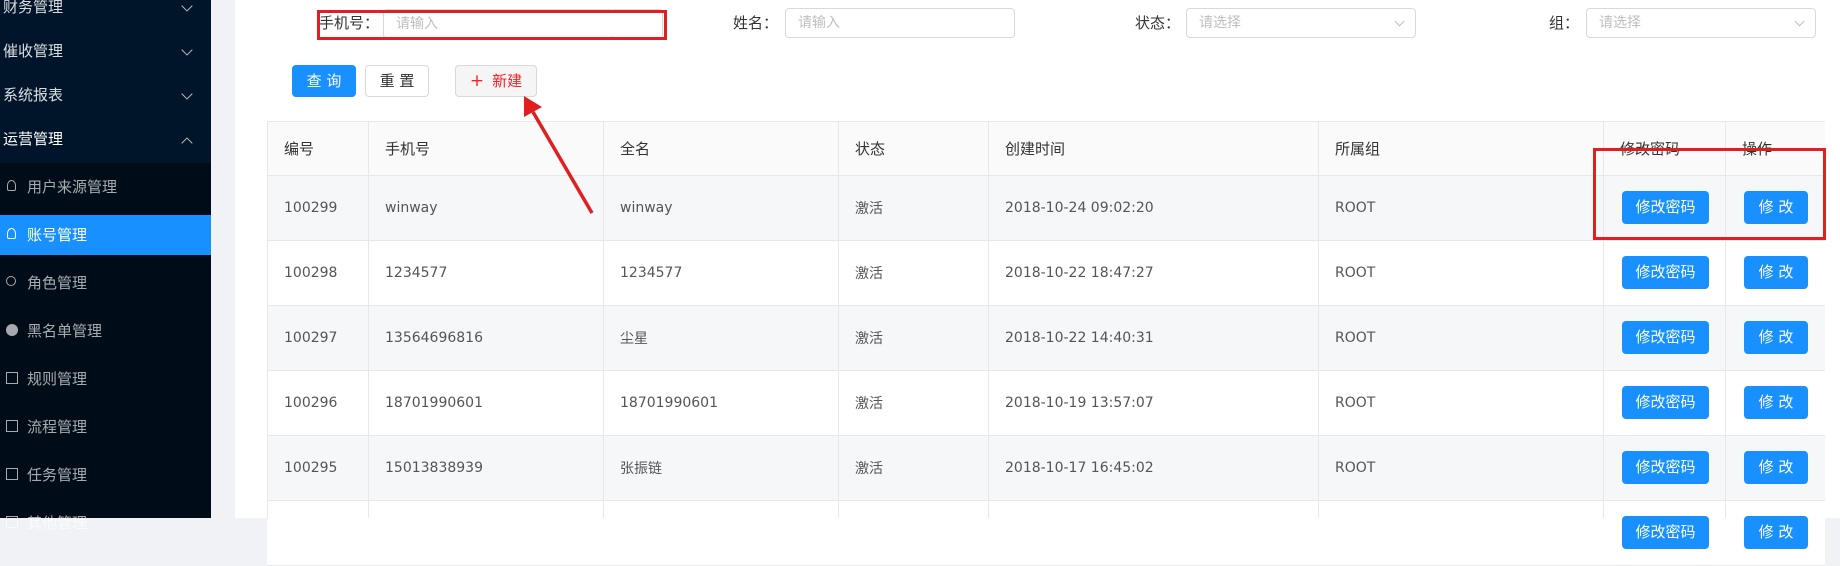  Describe the element at coordinates (434, 338) in the screenshot. I see `cell-phone: 13564696816` at that location.